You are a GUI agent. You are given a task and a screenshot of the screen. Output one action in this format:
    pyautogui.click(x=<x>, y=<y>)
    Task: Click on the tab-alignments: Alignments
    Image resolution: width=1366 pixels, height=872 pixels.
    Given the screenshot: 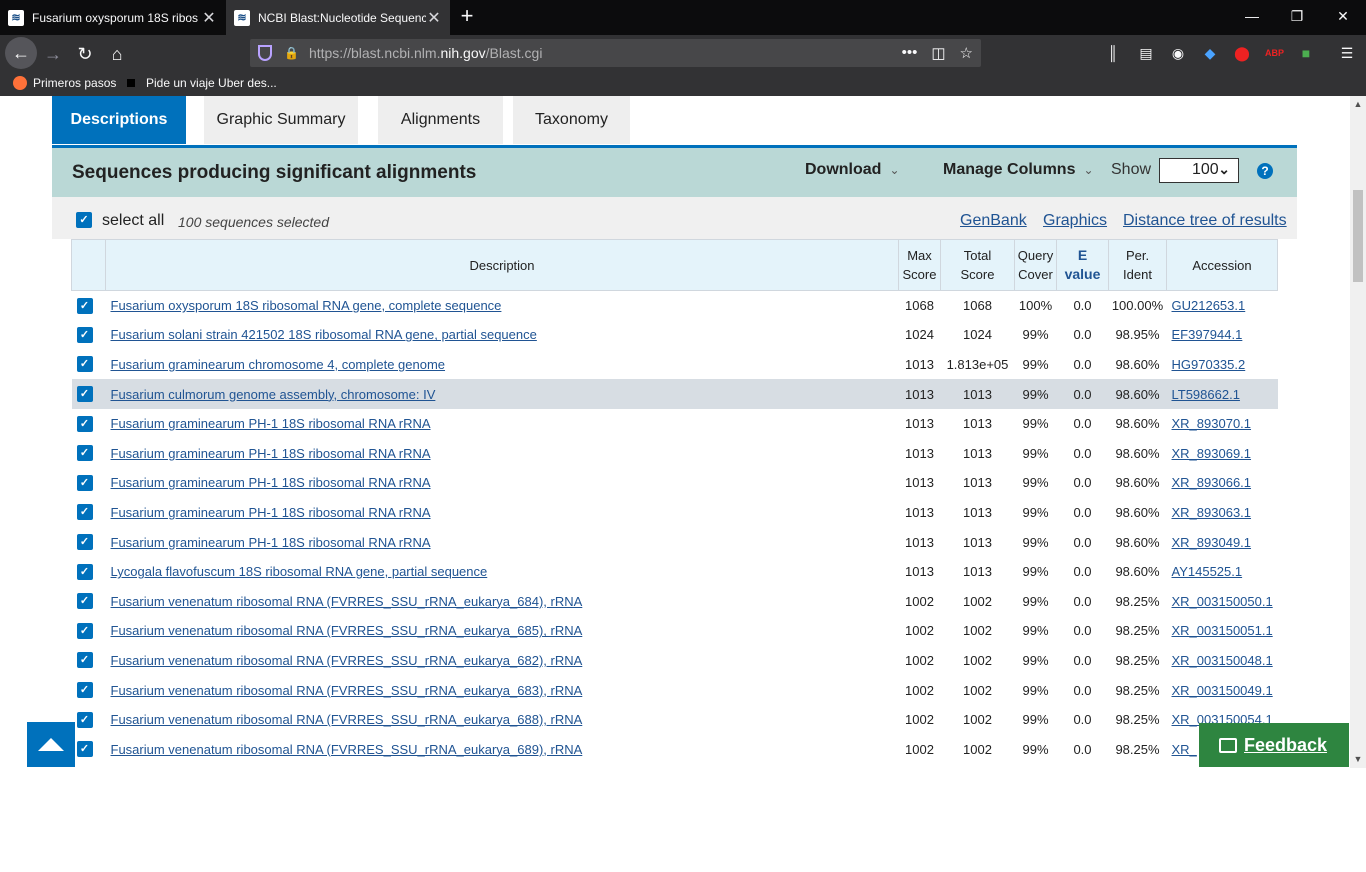 What is the action you would take?
    pyautogui.click(x=440, y=120)
    